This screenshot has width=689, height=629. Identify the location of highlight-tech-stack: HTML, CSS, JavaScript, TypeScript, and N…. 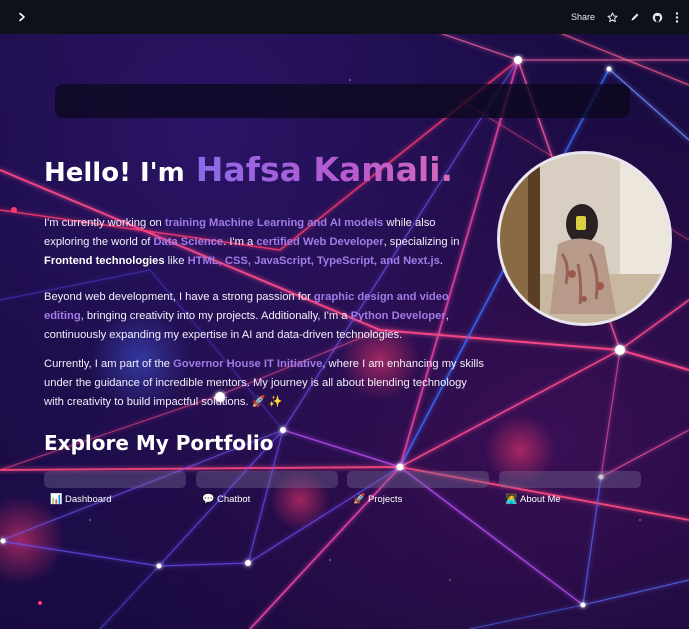
(313, 261).